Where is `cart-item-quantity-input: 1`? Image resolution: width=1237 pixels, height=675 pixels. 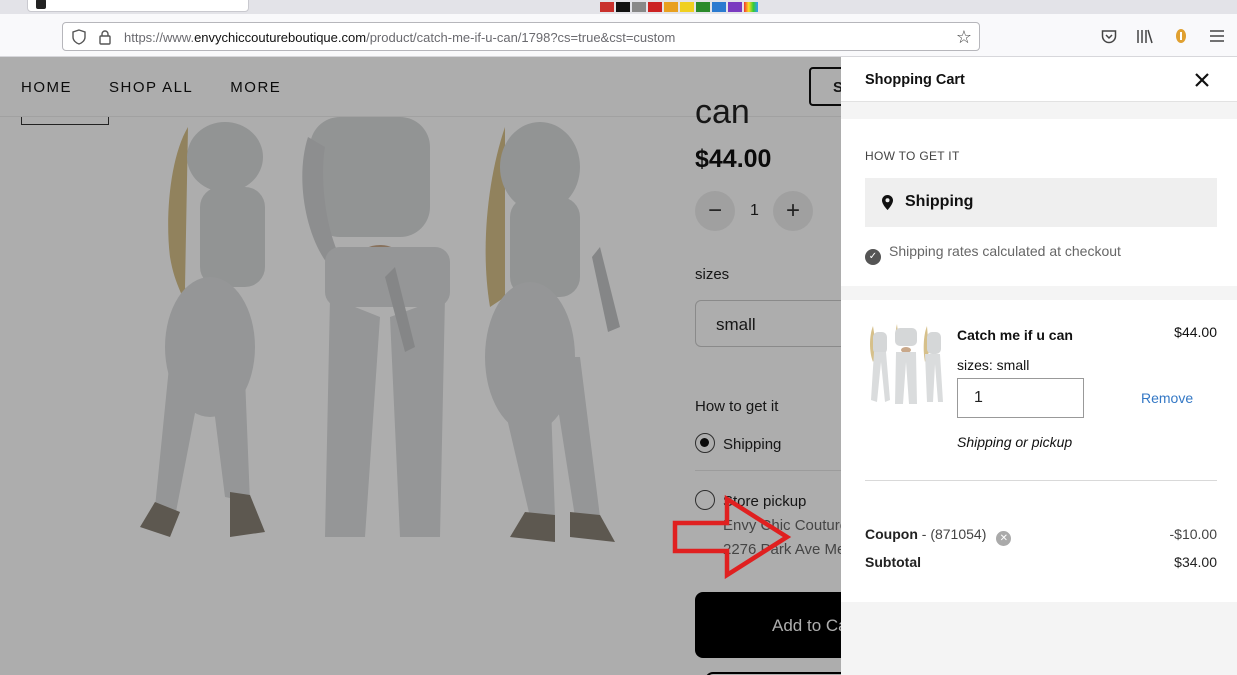 cart-item-quantity-input: 1 is located at coordinates (1020, 398).